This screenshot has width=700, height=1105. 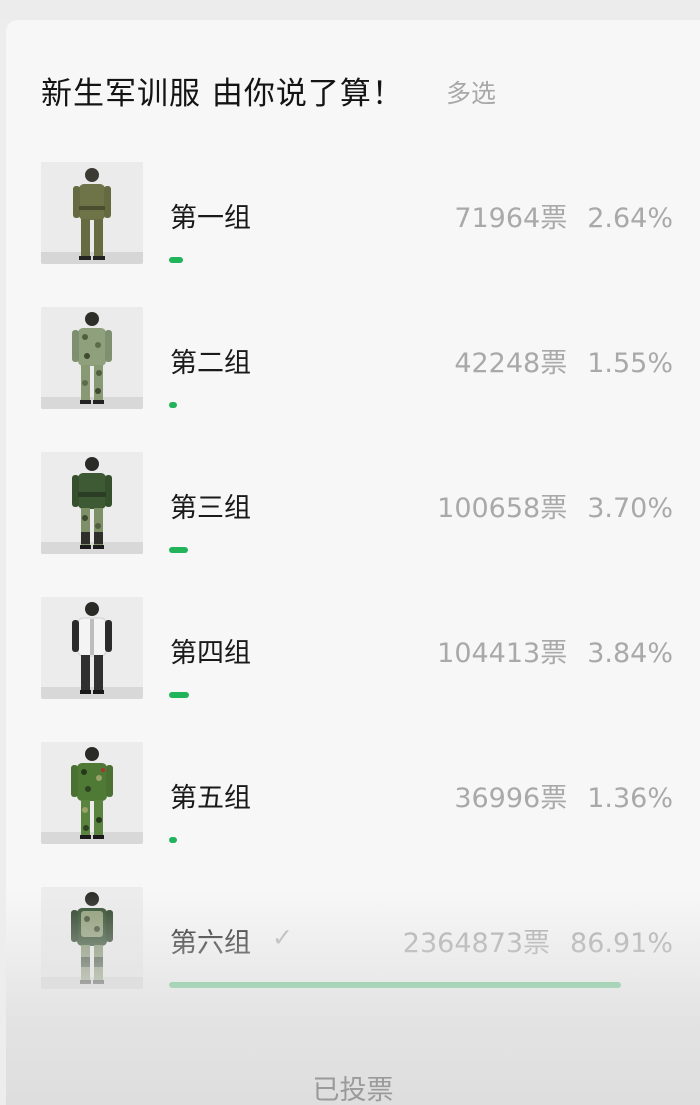 I want to click on option-label: 第五组, so click(x=210, y=798).